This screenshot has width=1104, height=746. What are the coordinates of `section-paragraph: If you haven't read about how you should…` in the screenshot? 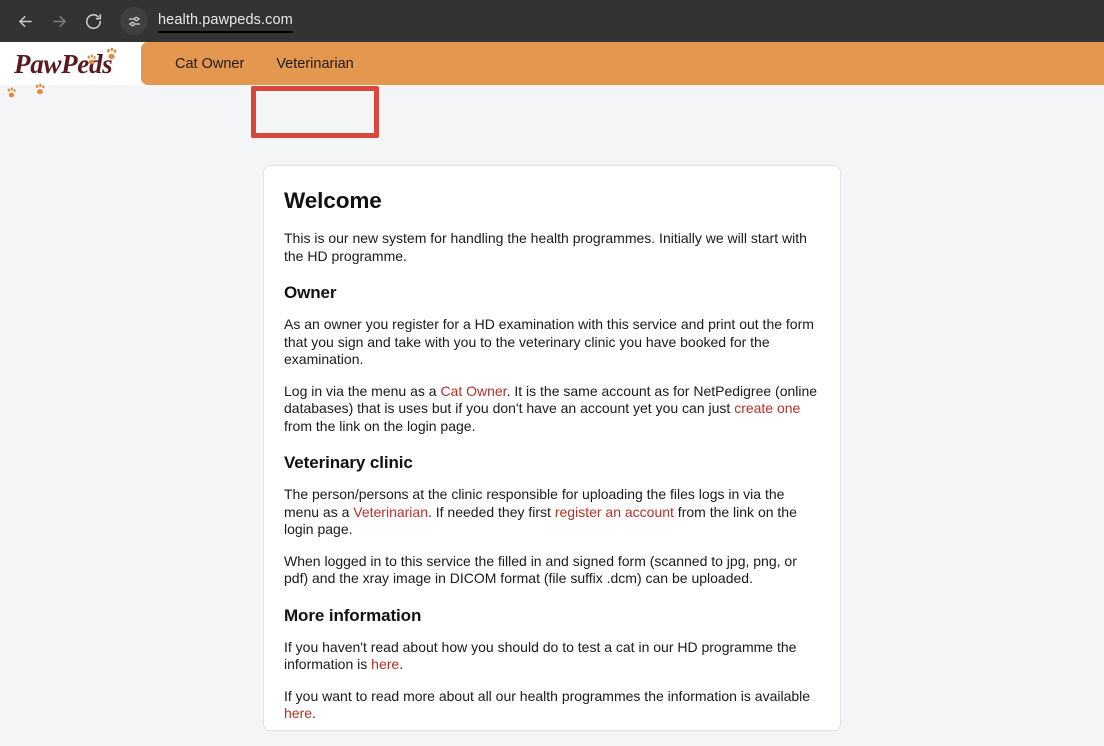 It's located at (540, 655).